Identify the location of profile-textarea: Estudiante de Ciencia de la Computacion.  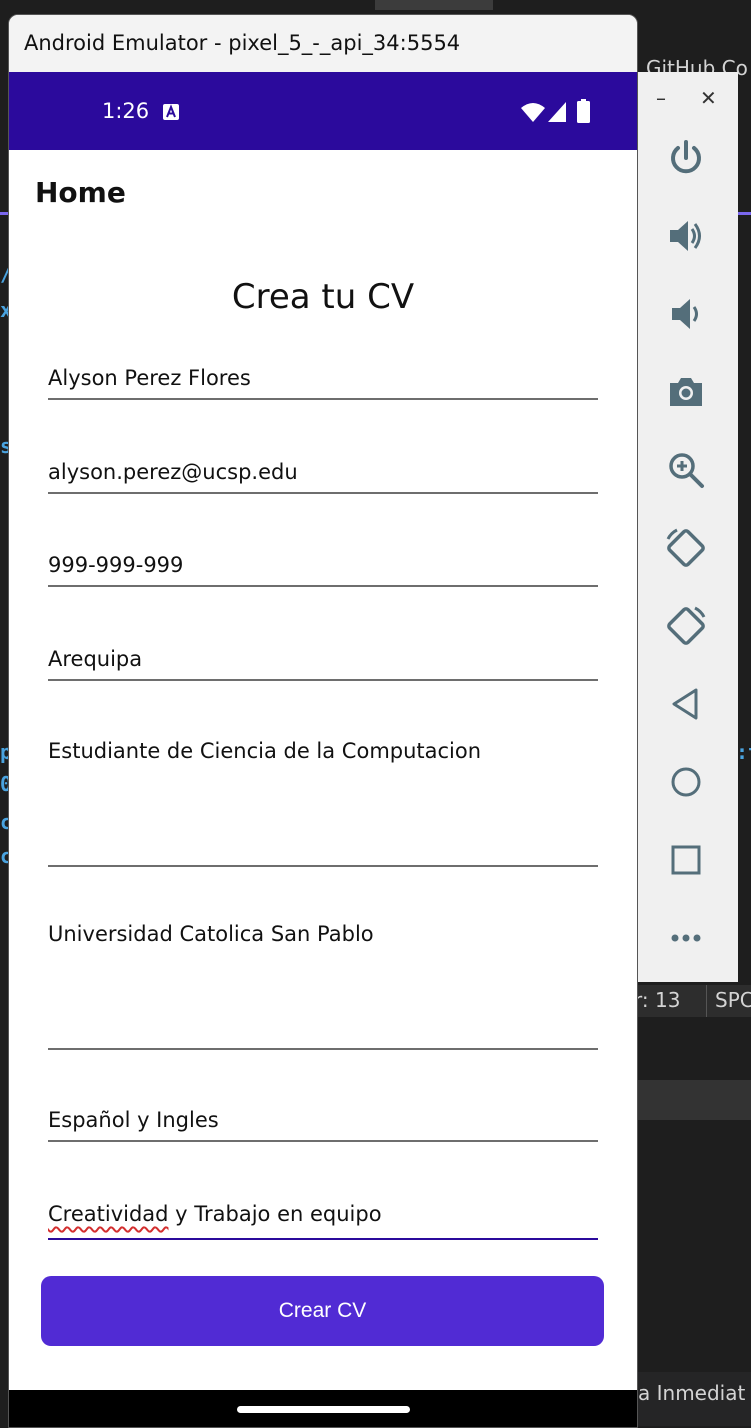
(323, 803).